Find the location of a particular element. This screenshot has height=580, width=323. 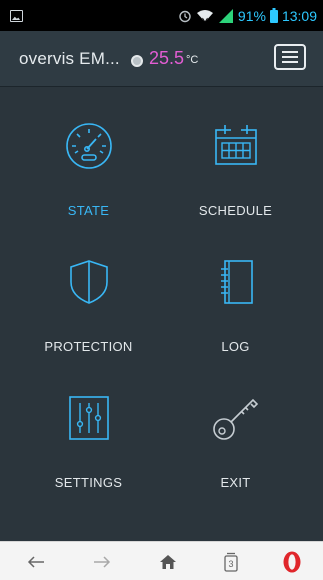

status-bar-right: 91% 13:09 is located at coordinates (247, 15).